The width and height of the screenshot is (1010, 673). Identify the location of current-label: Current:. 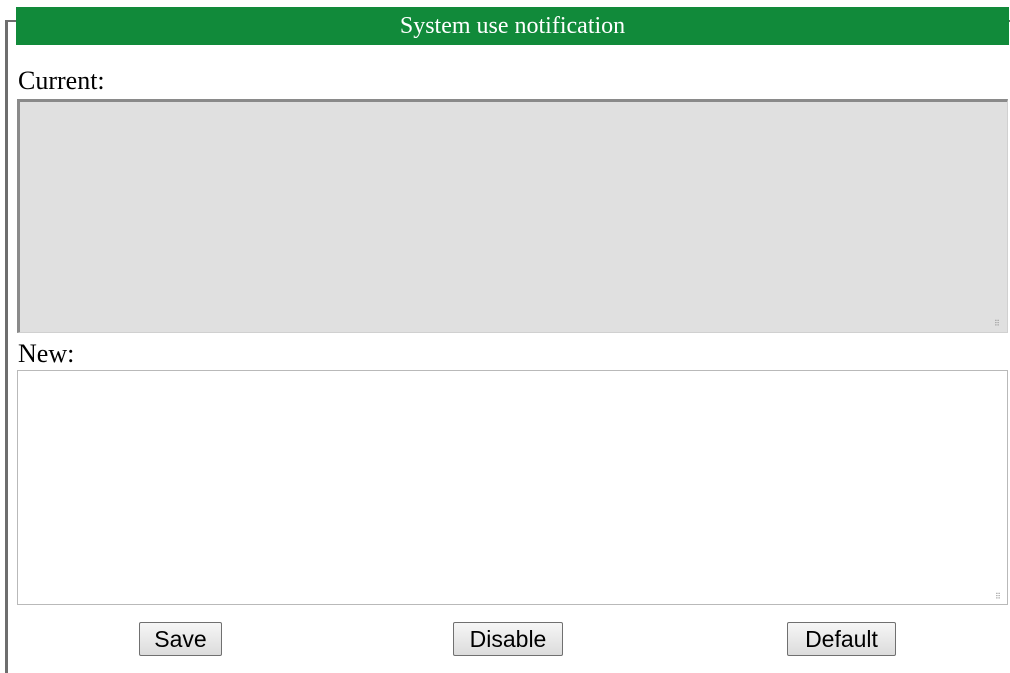
(61, 80).